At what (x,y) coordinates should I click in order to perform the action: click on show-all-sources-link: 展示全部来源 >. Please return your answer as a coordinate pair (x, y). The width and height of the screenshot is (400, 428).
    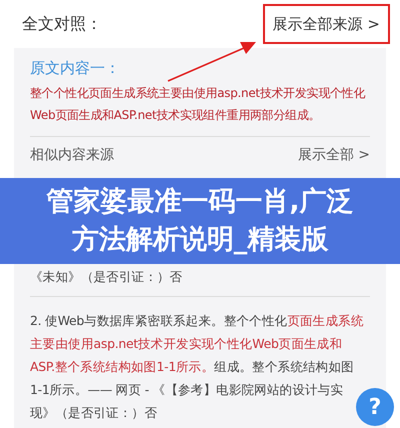
    Looking at the image, I should click on (326, 24).